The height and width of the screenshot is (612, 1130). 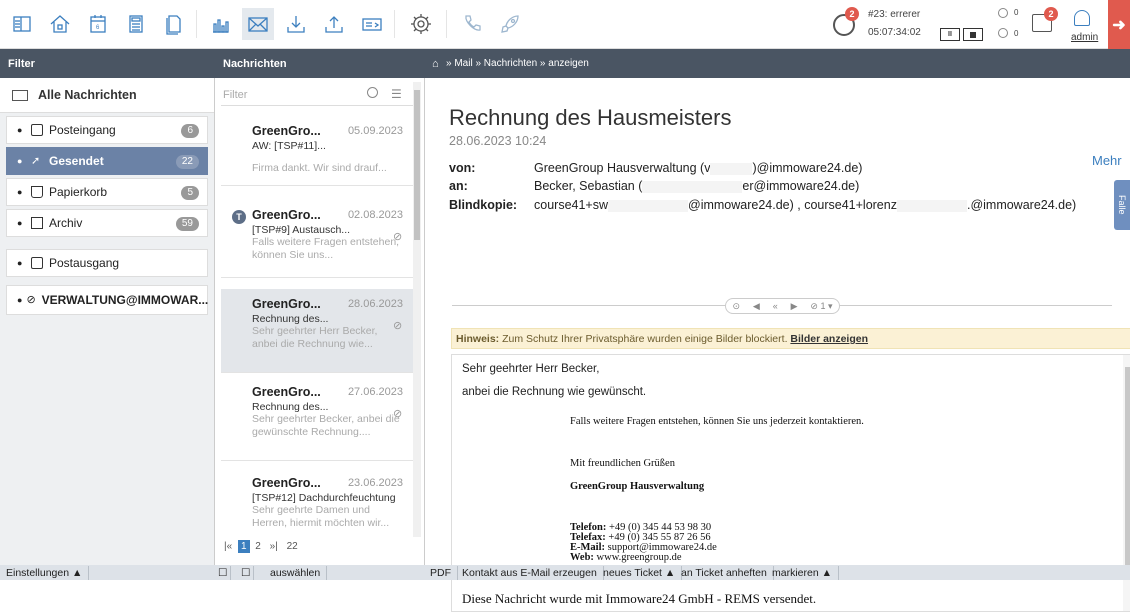 What do you see at coordinates (950, 34) in the screenshot?
I see `pause-button: II` at bounding box center [950, 34].